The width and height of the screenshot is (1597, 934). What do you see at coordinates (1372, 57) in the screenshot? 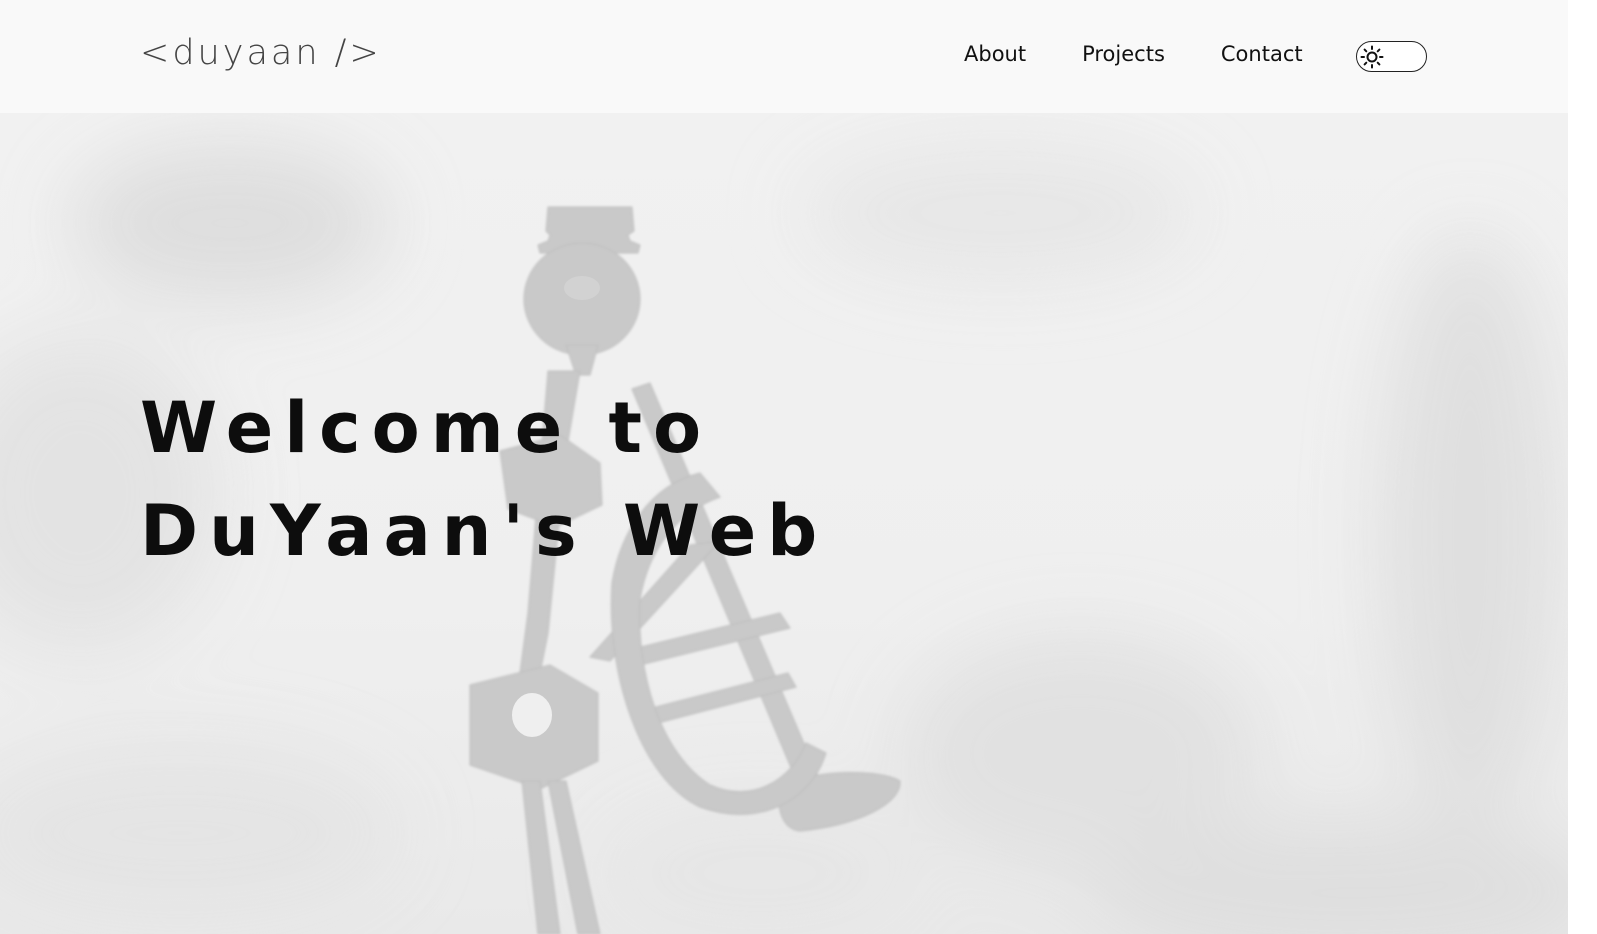
I see `sun-icon` at bounding box center [1372, 57].